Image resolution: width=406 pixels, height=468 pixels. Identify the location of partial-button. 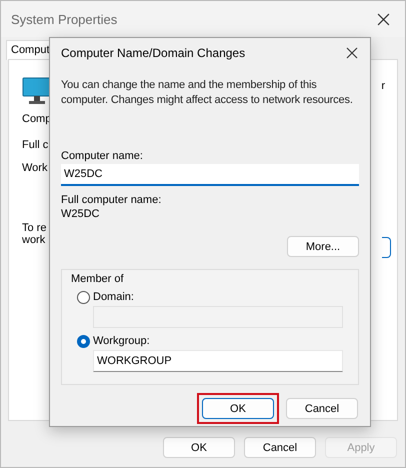
(386, 247).